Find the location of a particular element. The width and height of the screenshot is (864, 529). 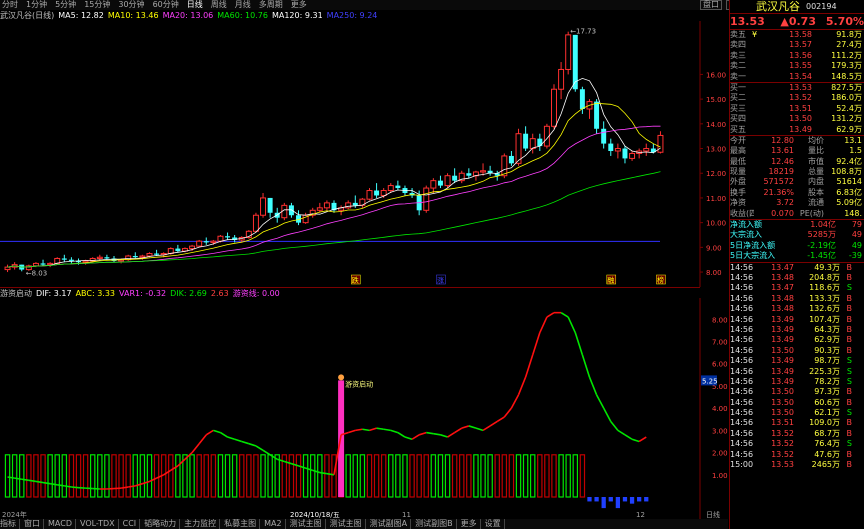

tick-row: 14:56 13.49 62.9万 B is located at coordinates (797, 340).